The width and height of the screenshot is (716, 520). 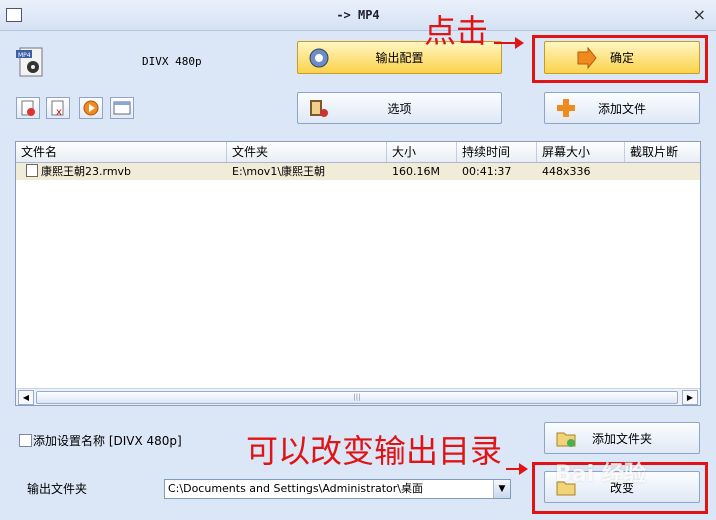 What do you see at coordinates (497, 152) in the screenshot?
I see `column-header: 持续时间` at bounding box center [497, 152].